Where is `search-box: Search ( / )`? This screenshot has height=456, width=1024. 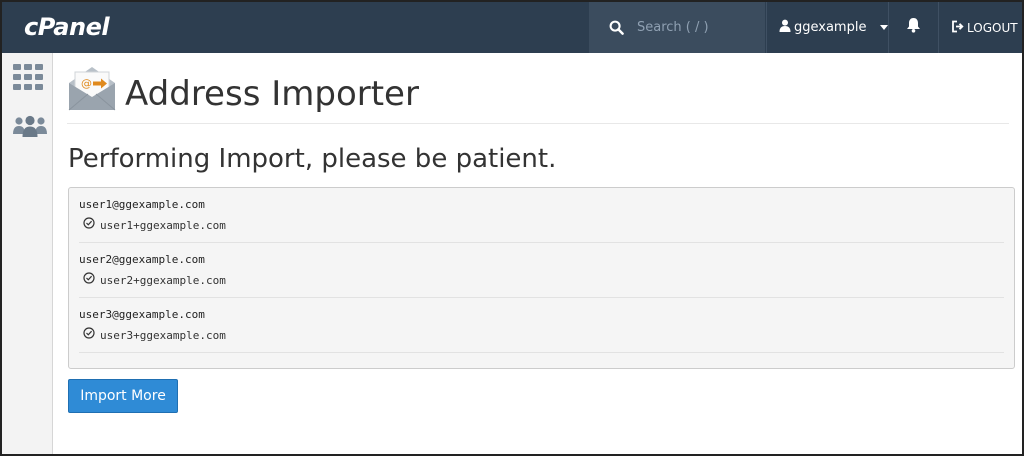
search-box: Search ( / ) is located at coordinates (677, 27).